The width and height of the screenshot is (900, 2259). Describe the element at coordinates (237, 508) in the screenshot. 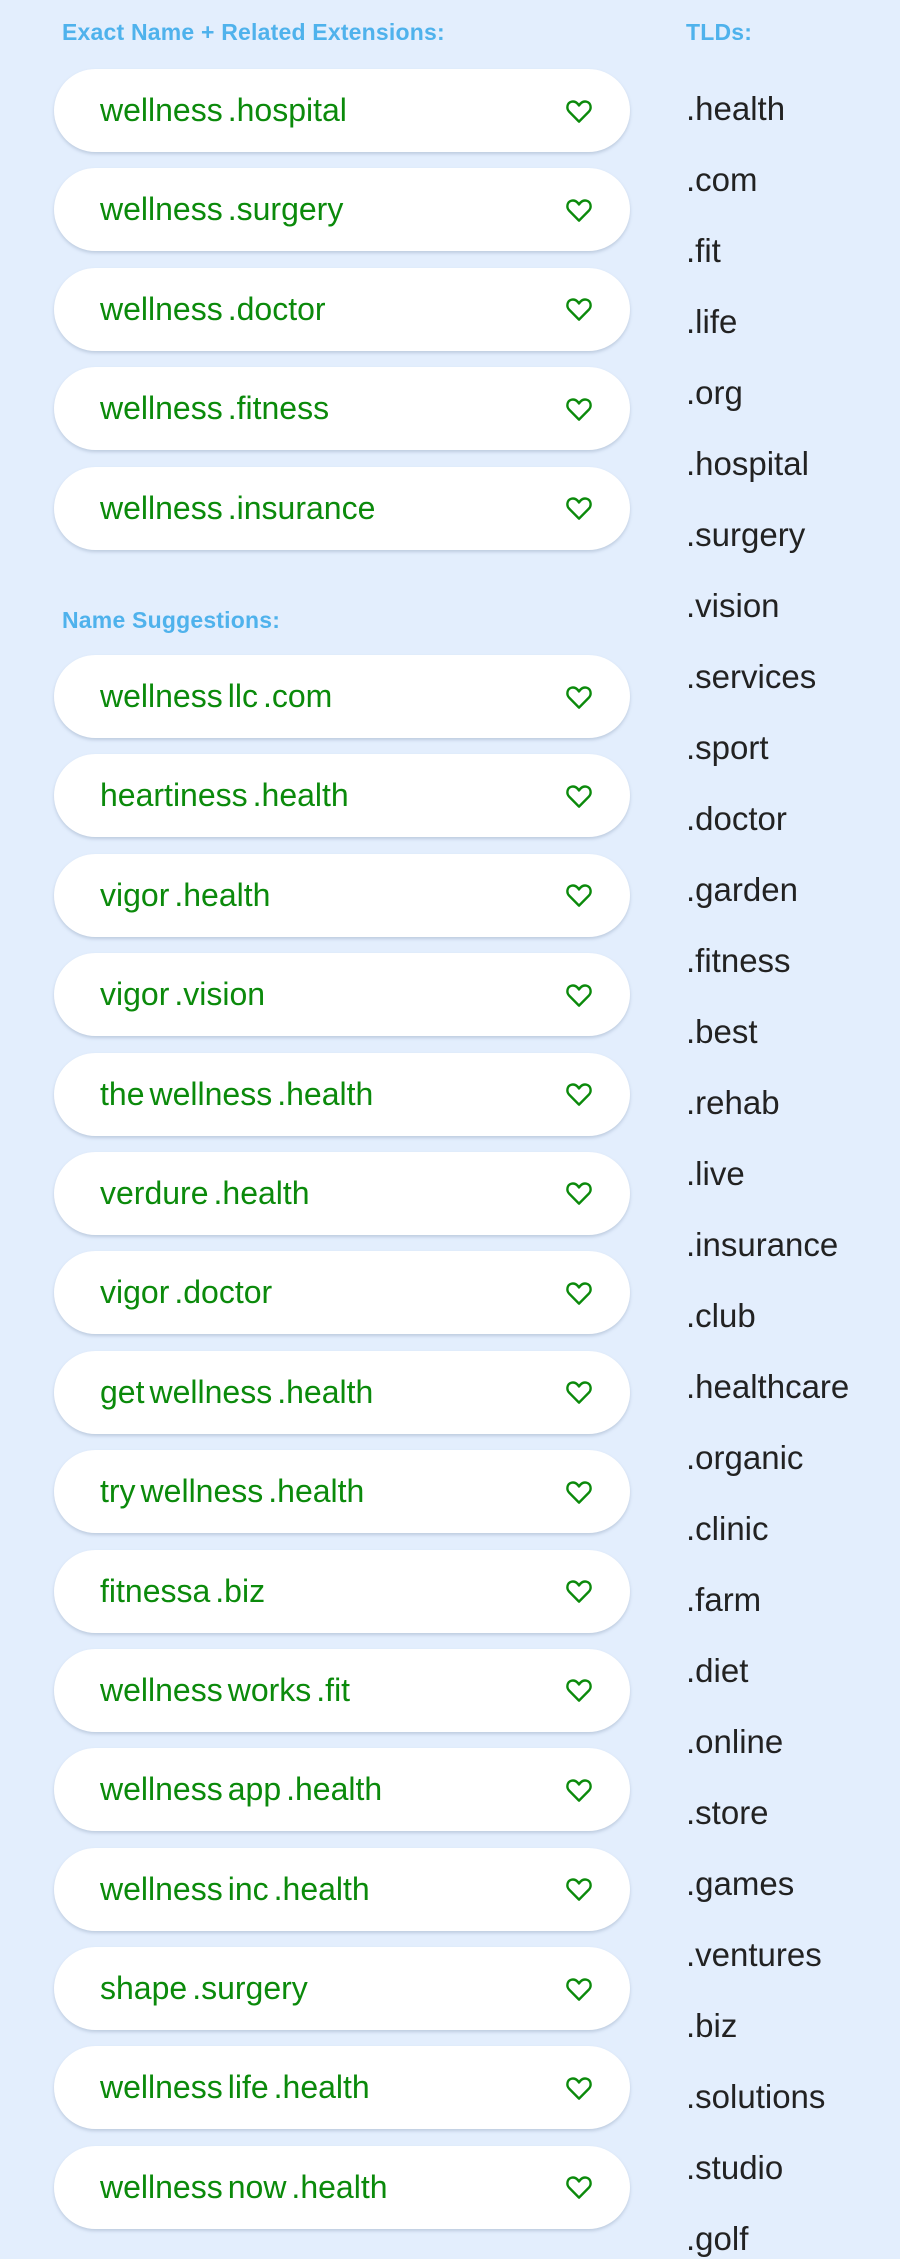

I see `domain-name: wellness .insurance` at that location.